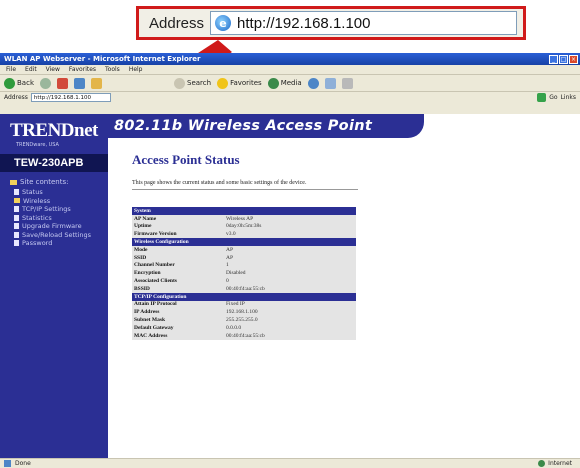 The height and width of the screenshot is (468, 580). What do you see at coordinates (7, 463) in the screenshot?
I see `page-done-icon` at bounding box center [7, 463].